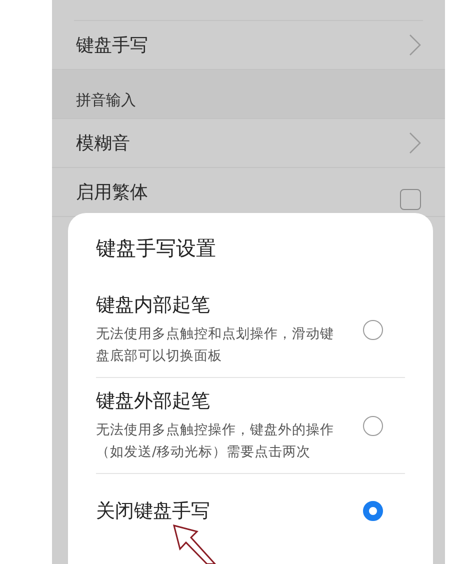  I want to click on option-description: 无法使用多点触控操作，键盘外的操作（如发送/移动光标）需要点击两次, so click(215, 441).